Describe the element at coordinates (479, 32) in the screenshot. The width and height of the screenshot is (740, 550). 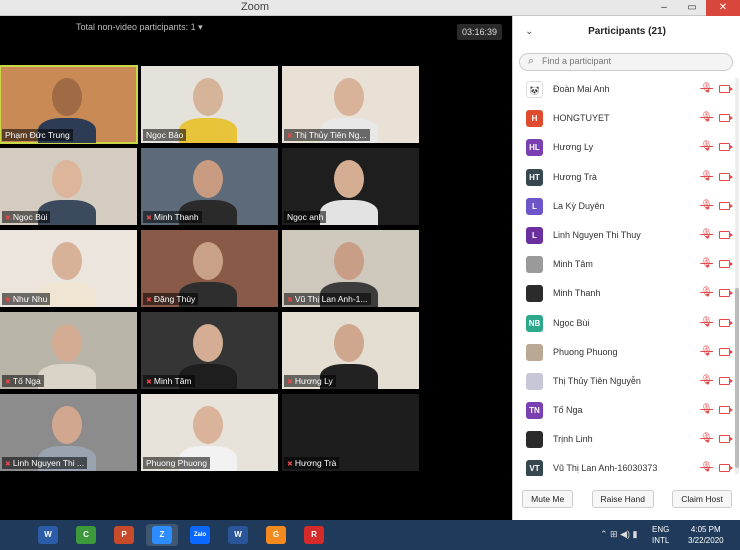
I see `meeting-timer: 03:16:39` at that location.